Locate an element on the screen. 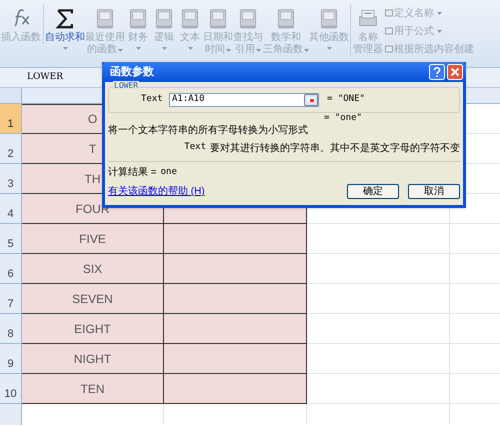  row-header: 10 is located at coordinates (11, 389).